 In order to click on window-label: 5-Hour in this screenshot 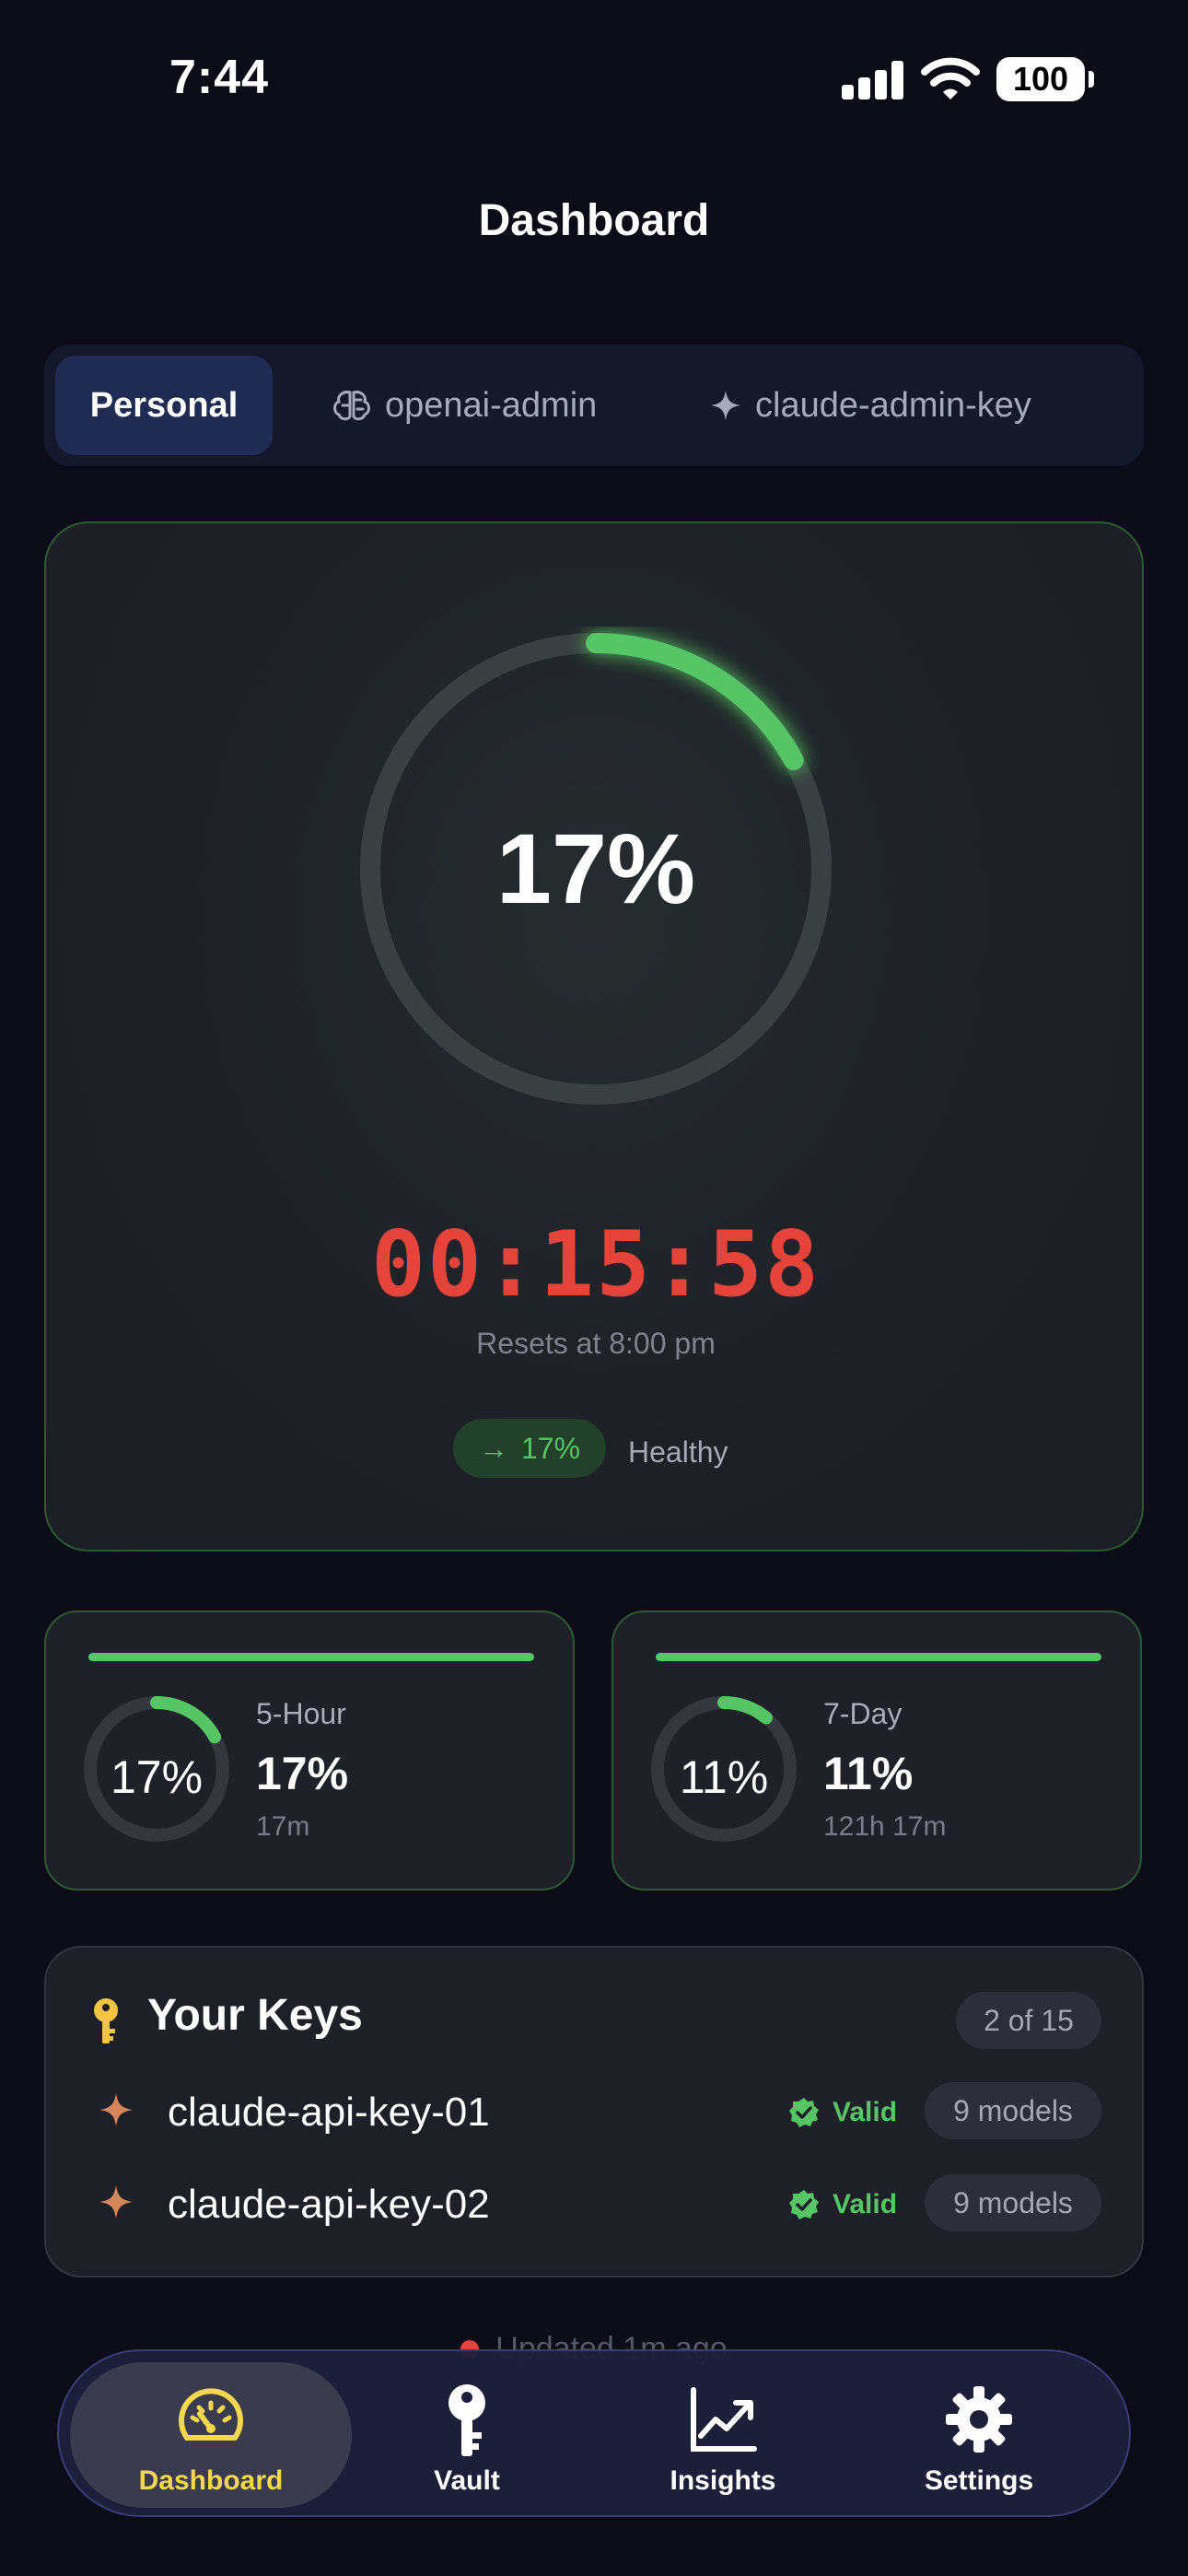, I will do `click(301, 1713)`.